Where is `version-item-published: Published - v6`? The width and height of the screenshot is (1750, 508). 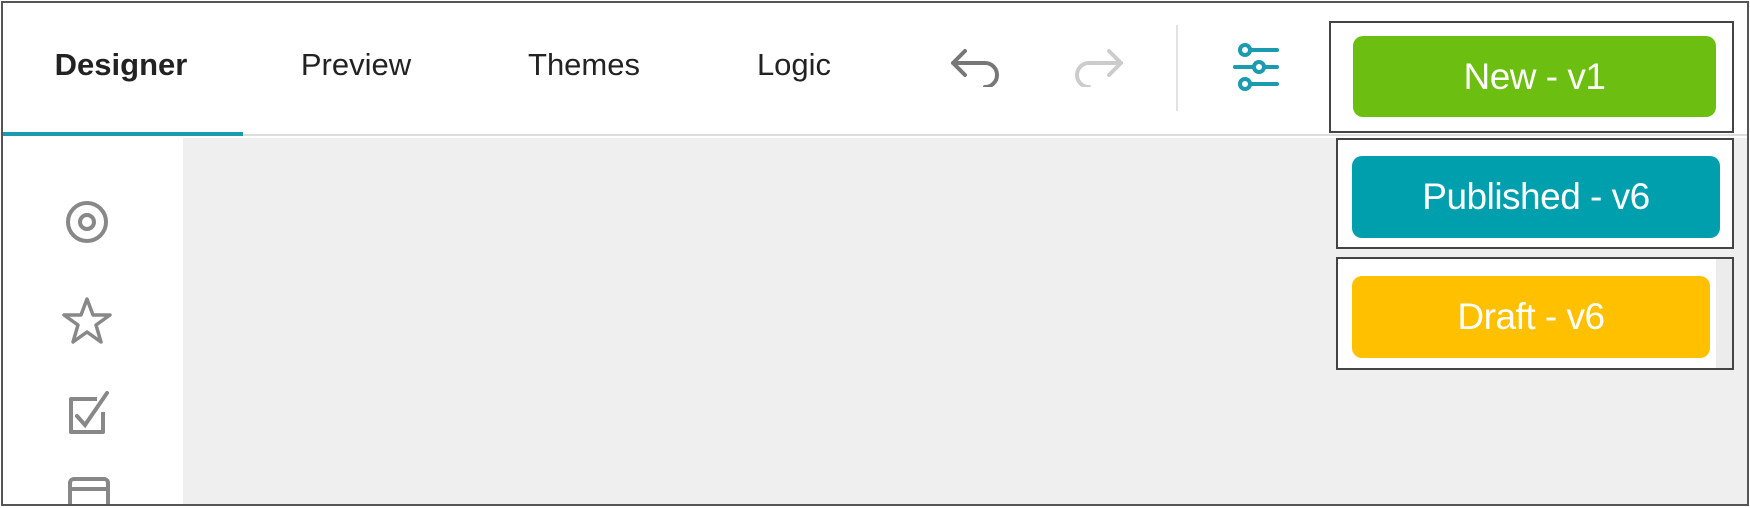
version-item-published: Published - v6 is located at coordinates (1535, 193).